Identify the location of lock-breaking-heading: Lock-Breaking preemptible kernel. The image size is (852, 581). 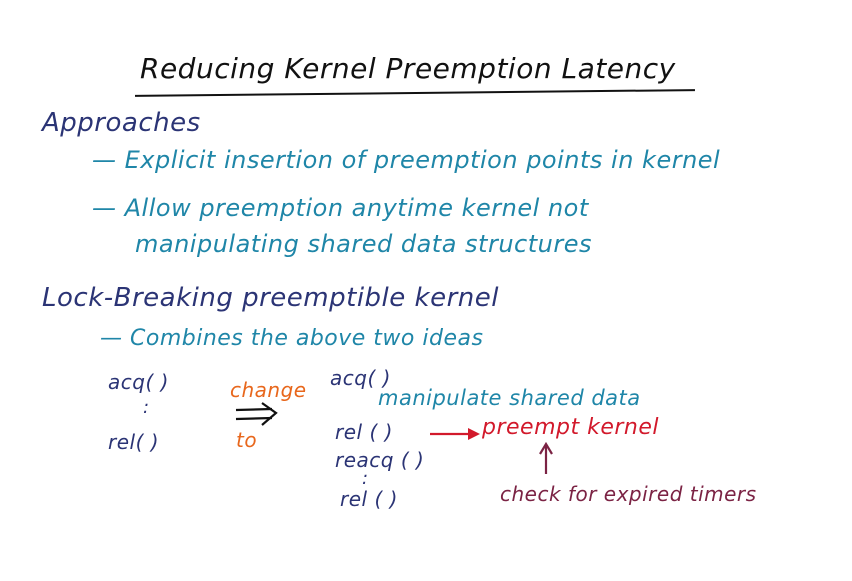
(270, 298).